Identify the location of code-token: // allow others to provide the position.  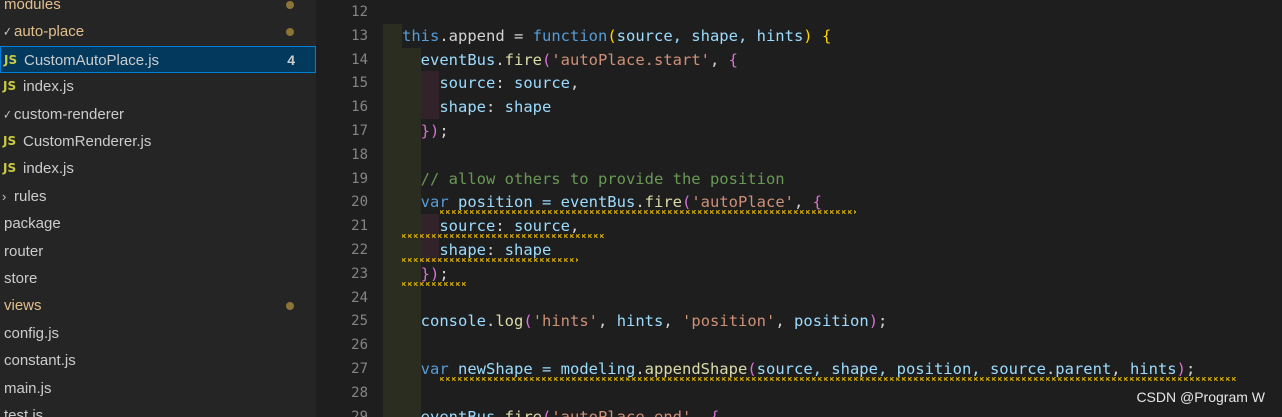
(593, 178).